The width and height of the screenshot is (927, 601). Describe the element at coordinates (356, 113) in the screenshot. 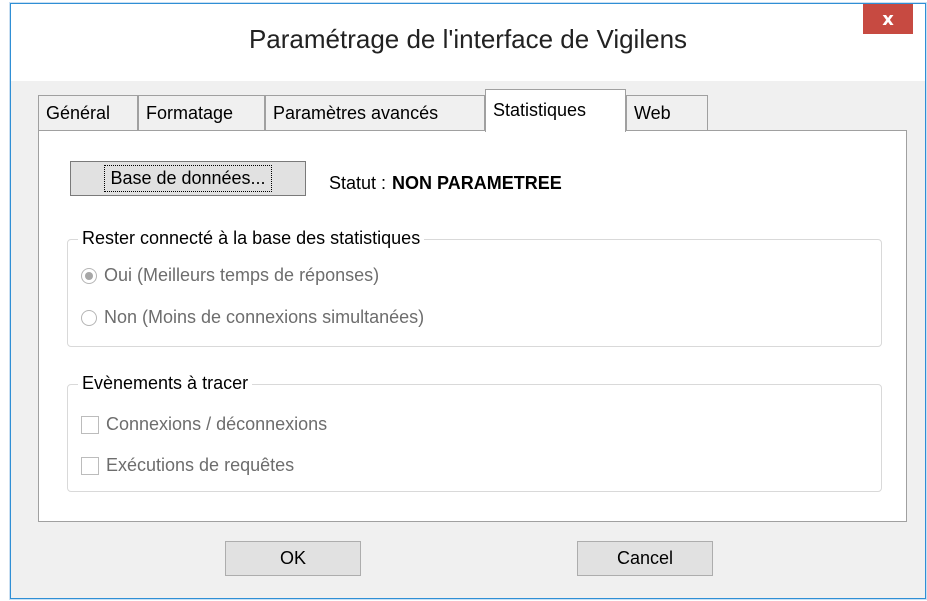

I see `tab-label: Paramètres avancés` at that location.